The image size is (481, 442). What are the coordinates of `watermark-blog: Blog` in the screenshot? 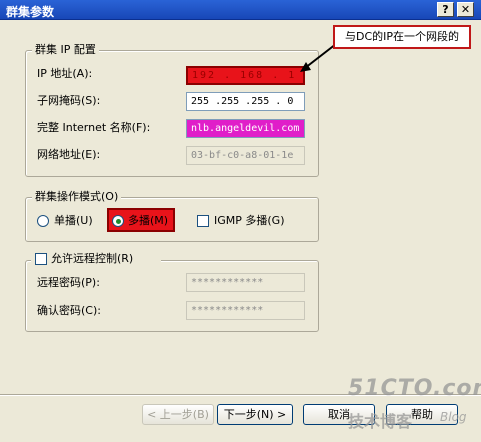 It's located at (453, 417).